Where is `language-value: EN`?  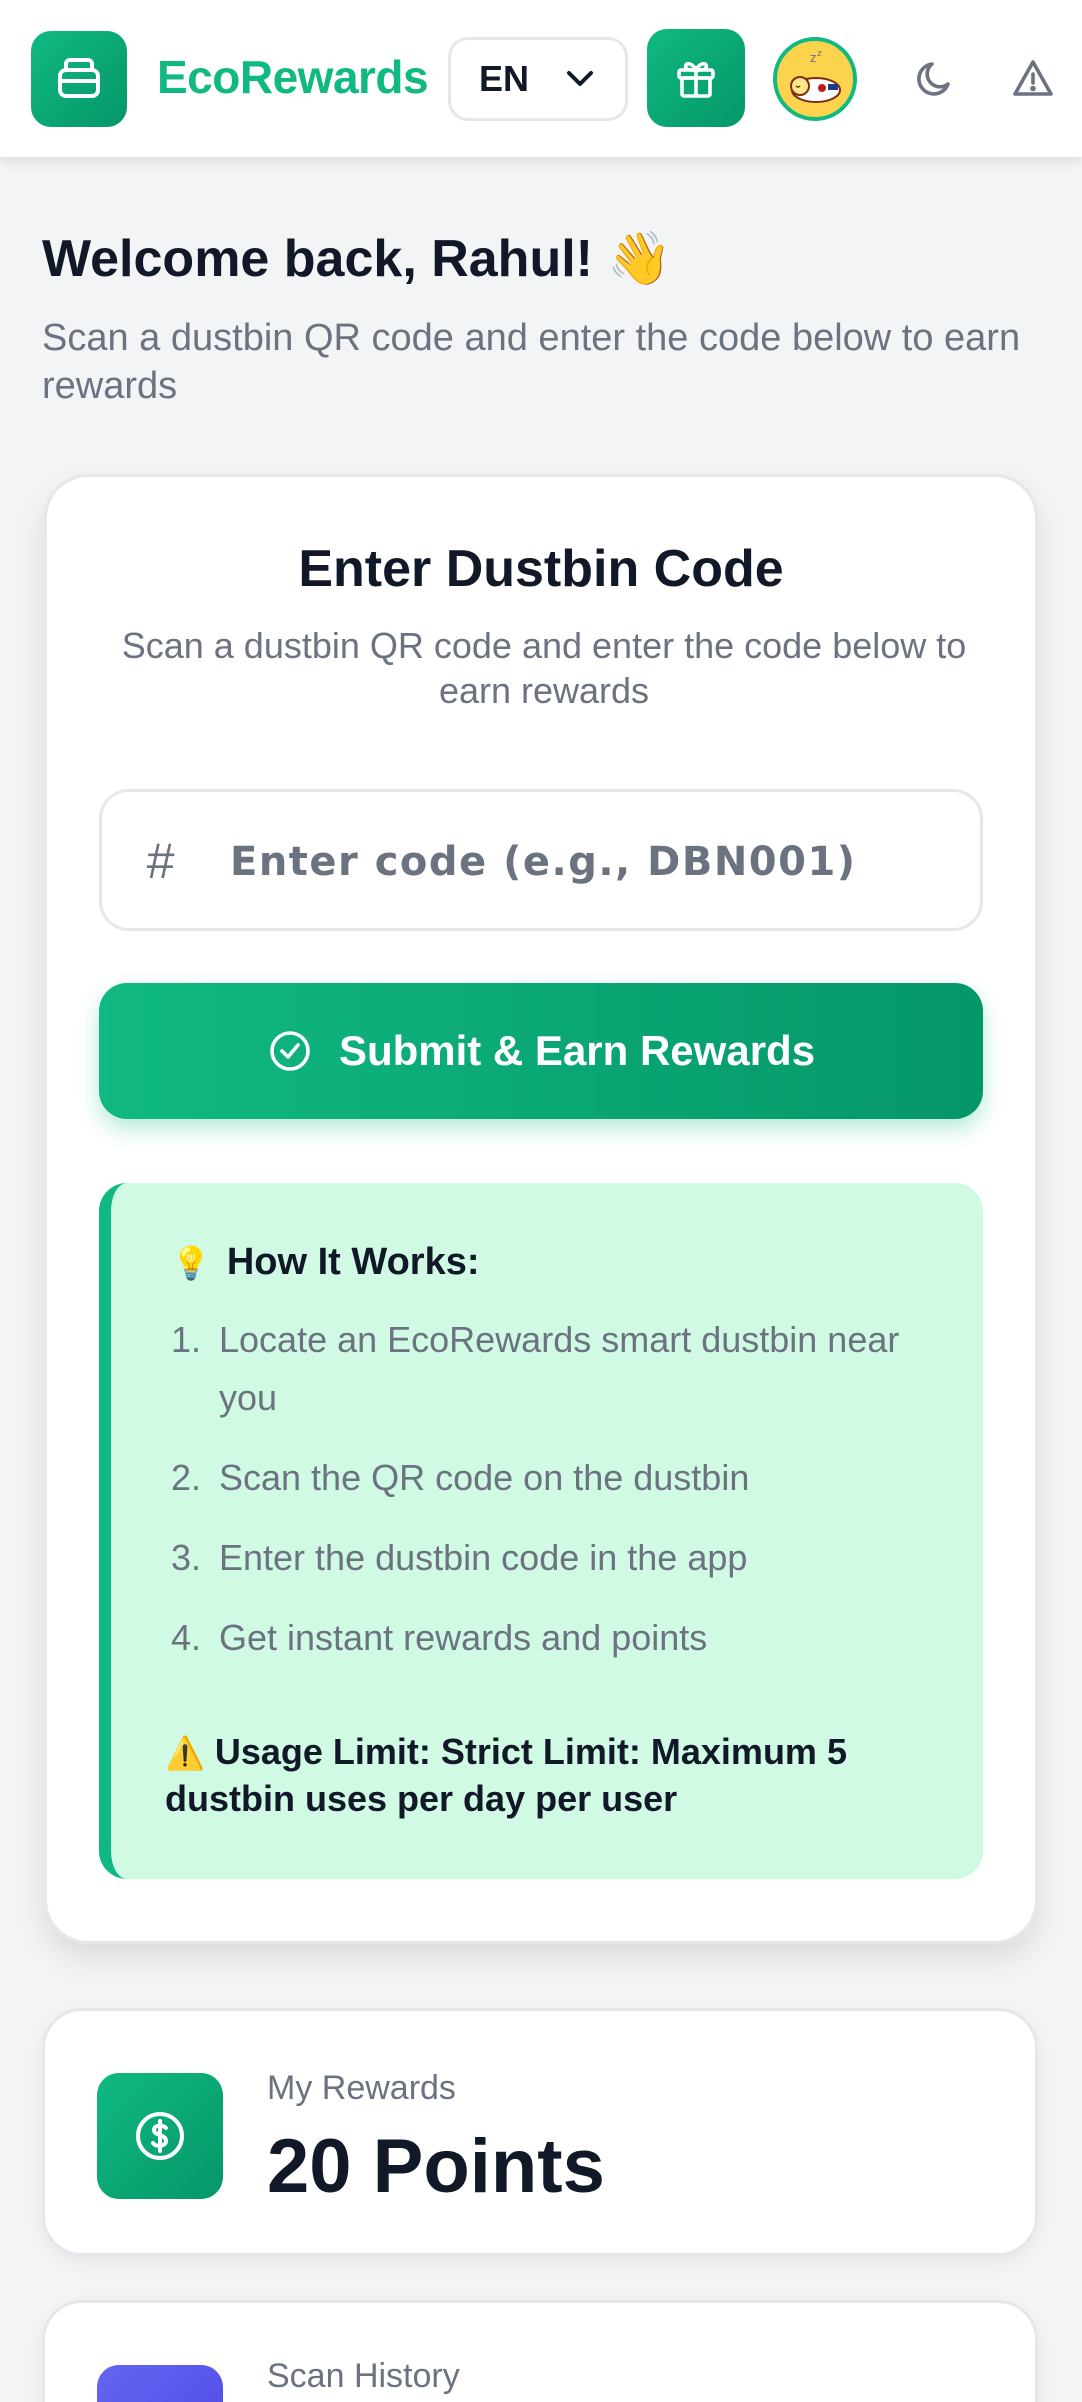 language-value: EN is located at coordinates (504, 78).